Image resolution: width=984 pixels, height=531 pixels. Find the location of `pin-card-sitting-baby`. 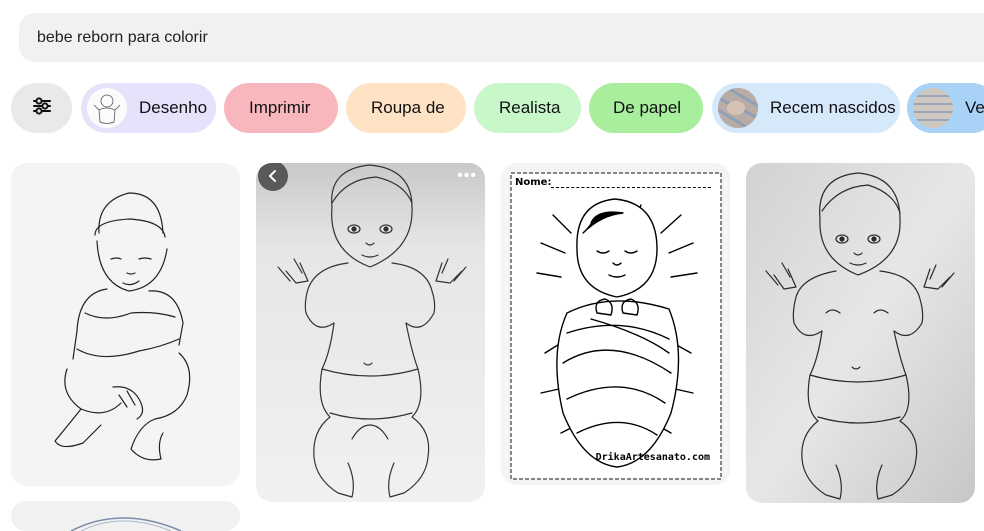

pin-card-sitting-baby is located at coordinates (125, 324).